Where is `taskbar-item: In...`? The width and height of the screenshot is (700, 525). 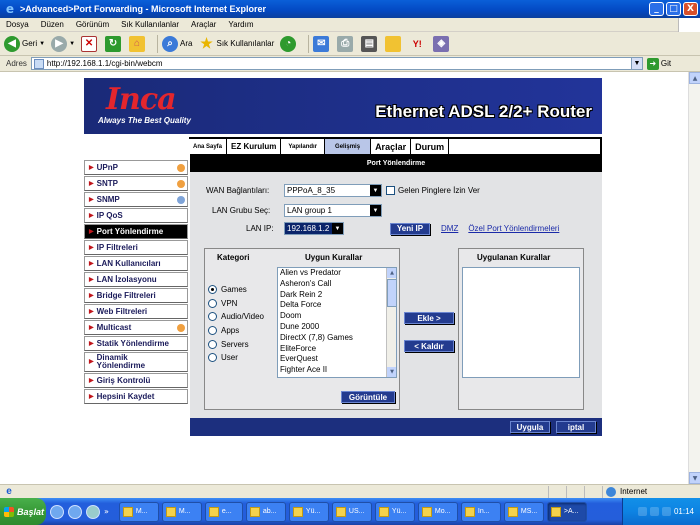 taskbar-item: In... is located at coordinates (480, 511).